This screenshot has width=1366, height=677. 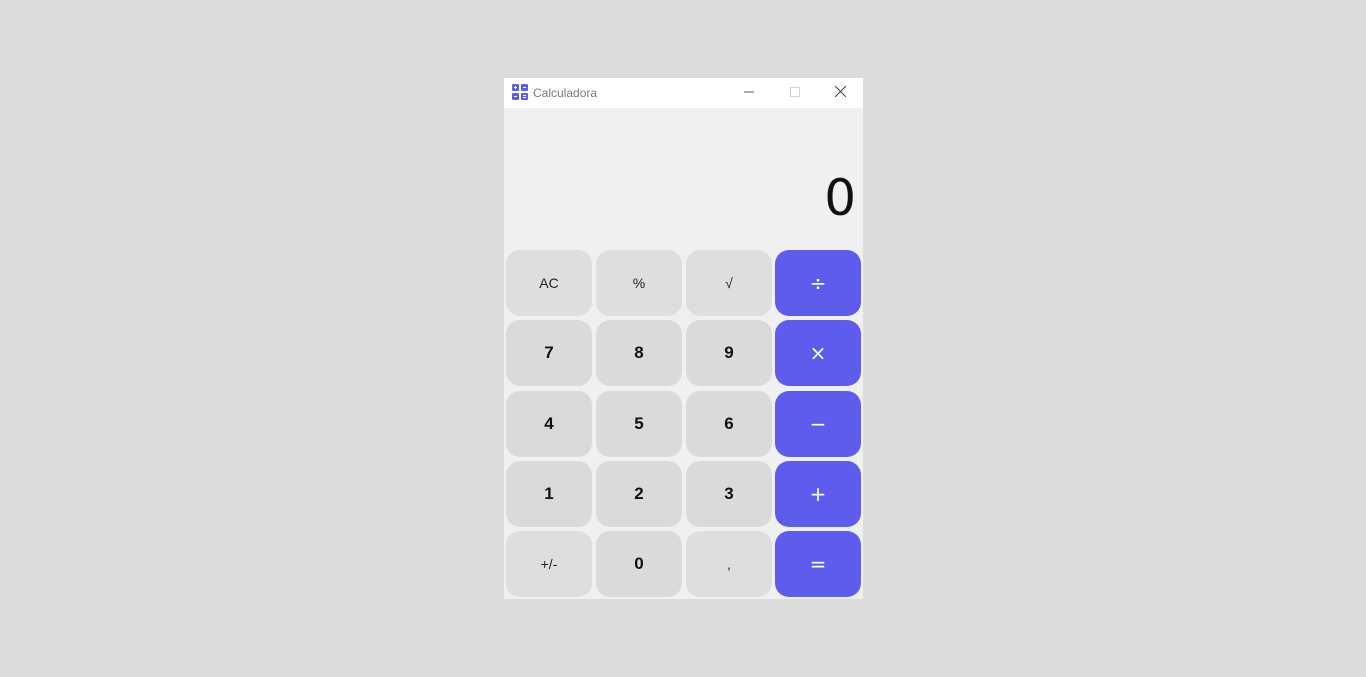 I want to click on maximize-icon, so click(x=795, y=93).